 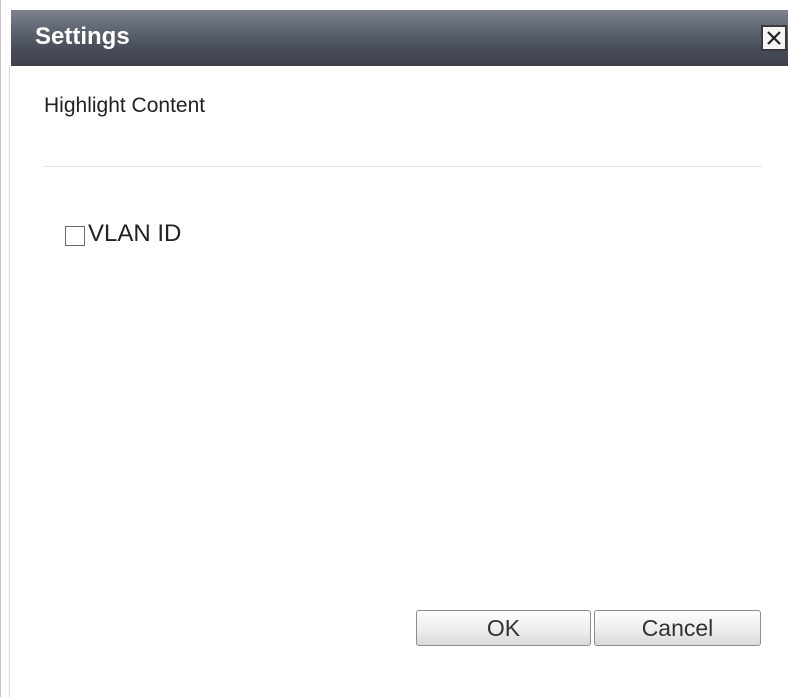 I want to click on dialog-left-edge, so click(x=6, y=348).